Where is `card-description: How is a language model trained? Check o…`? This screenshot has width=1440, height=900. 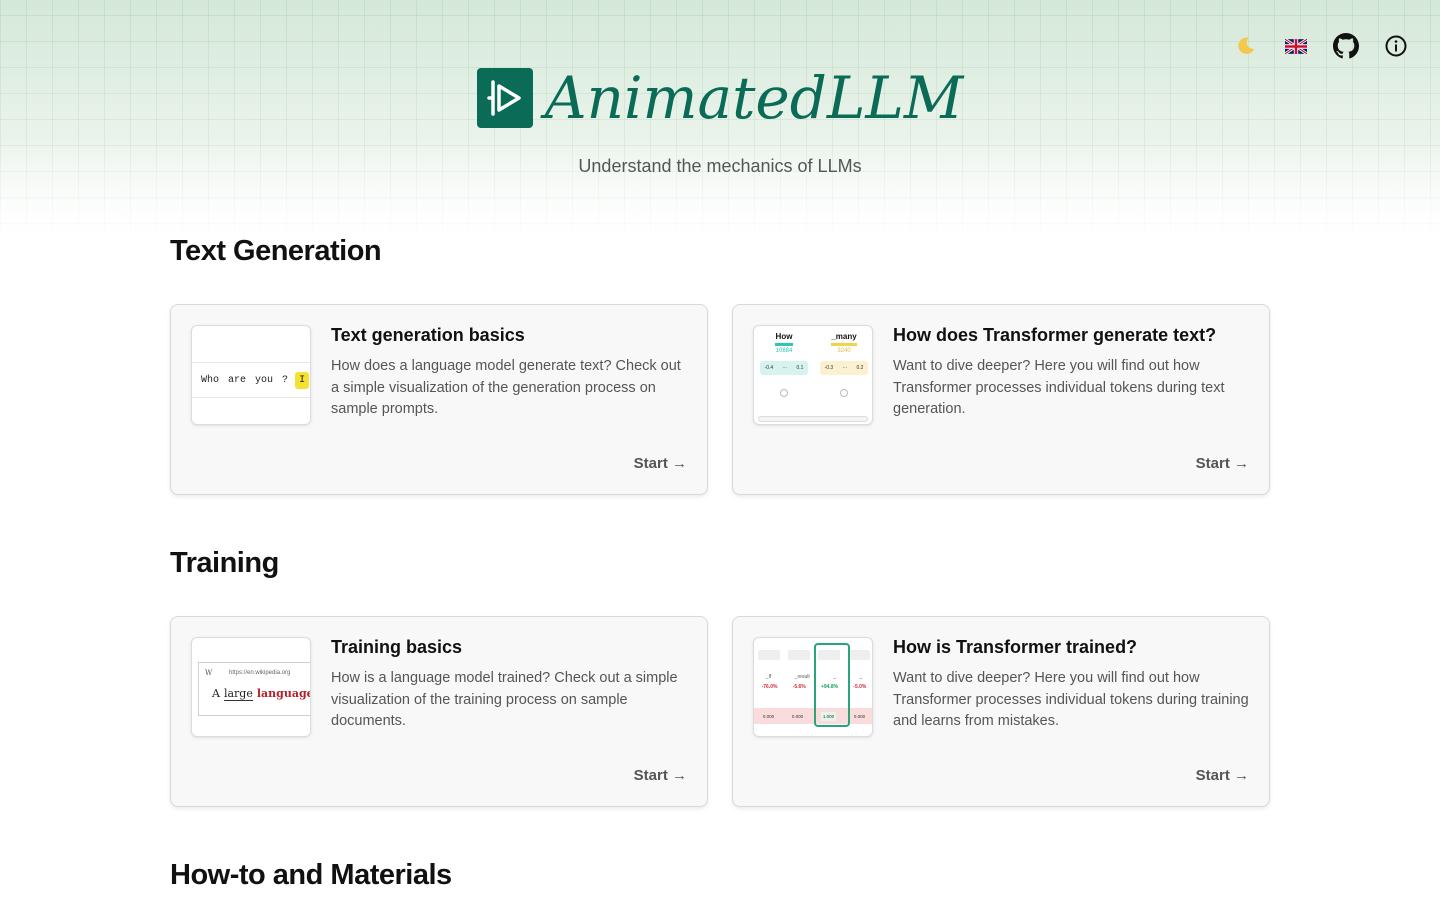
card-description: How is a language model trained? Check o… is located at coordinates (504, 699).